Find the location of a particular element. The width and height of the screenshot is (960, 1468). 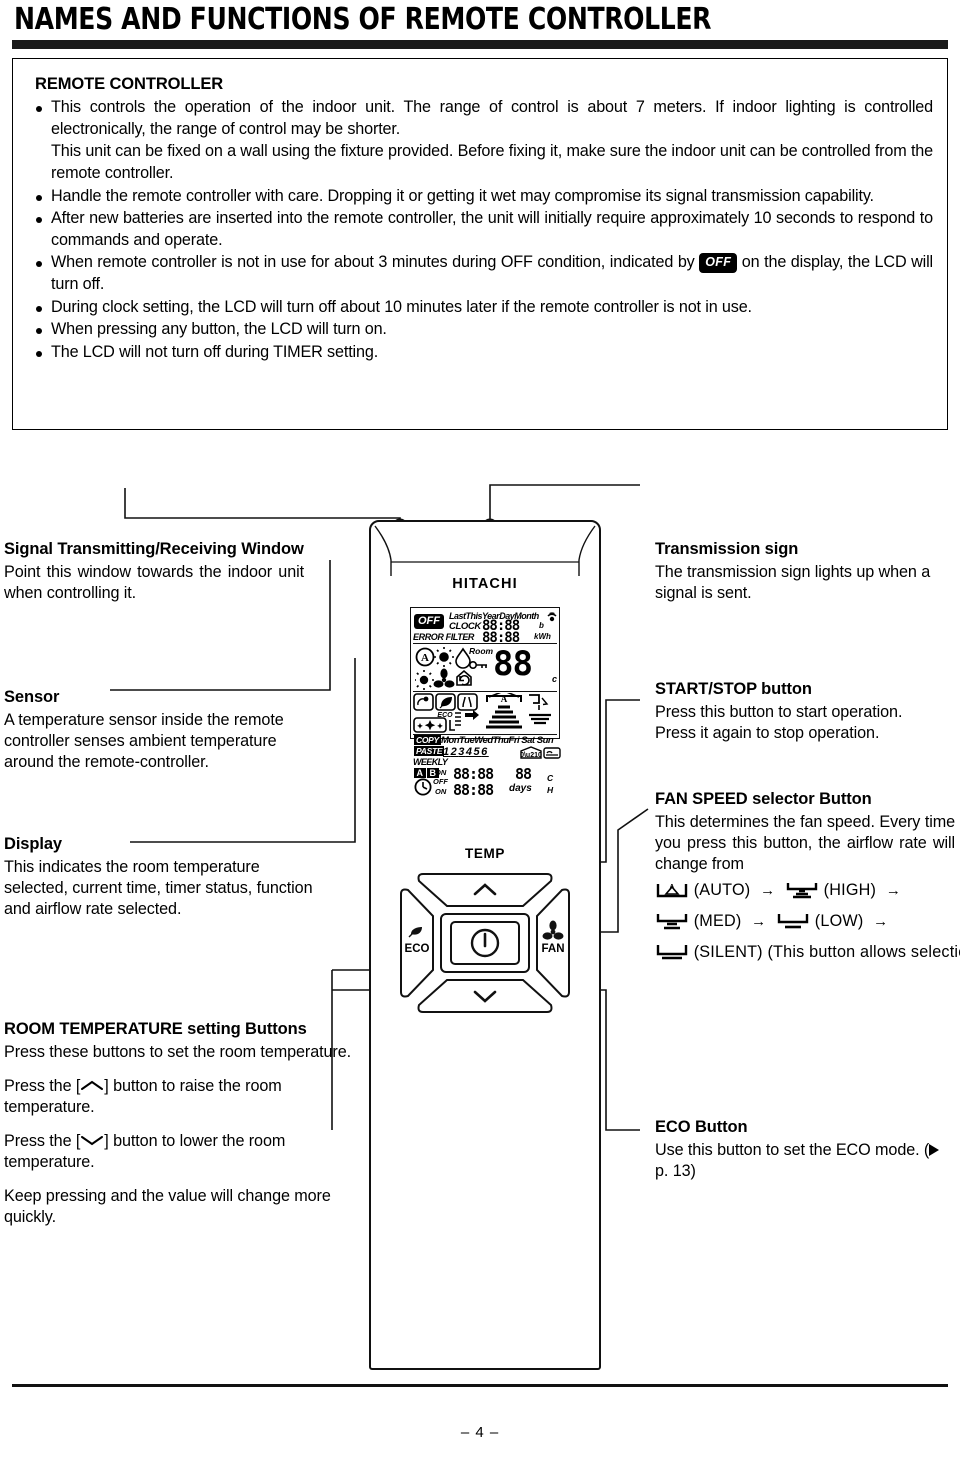

mode-auto-icon: A is located at coordinates (425, 657).